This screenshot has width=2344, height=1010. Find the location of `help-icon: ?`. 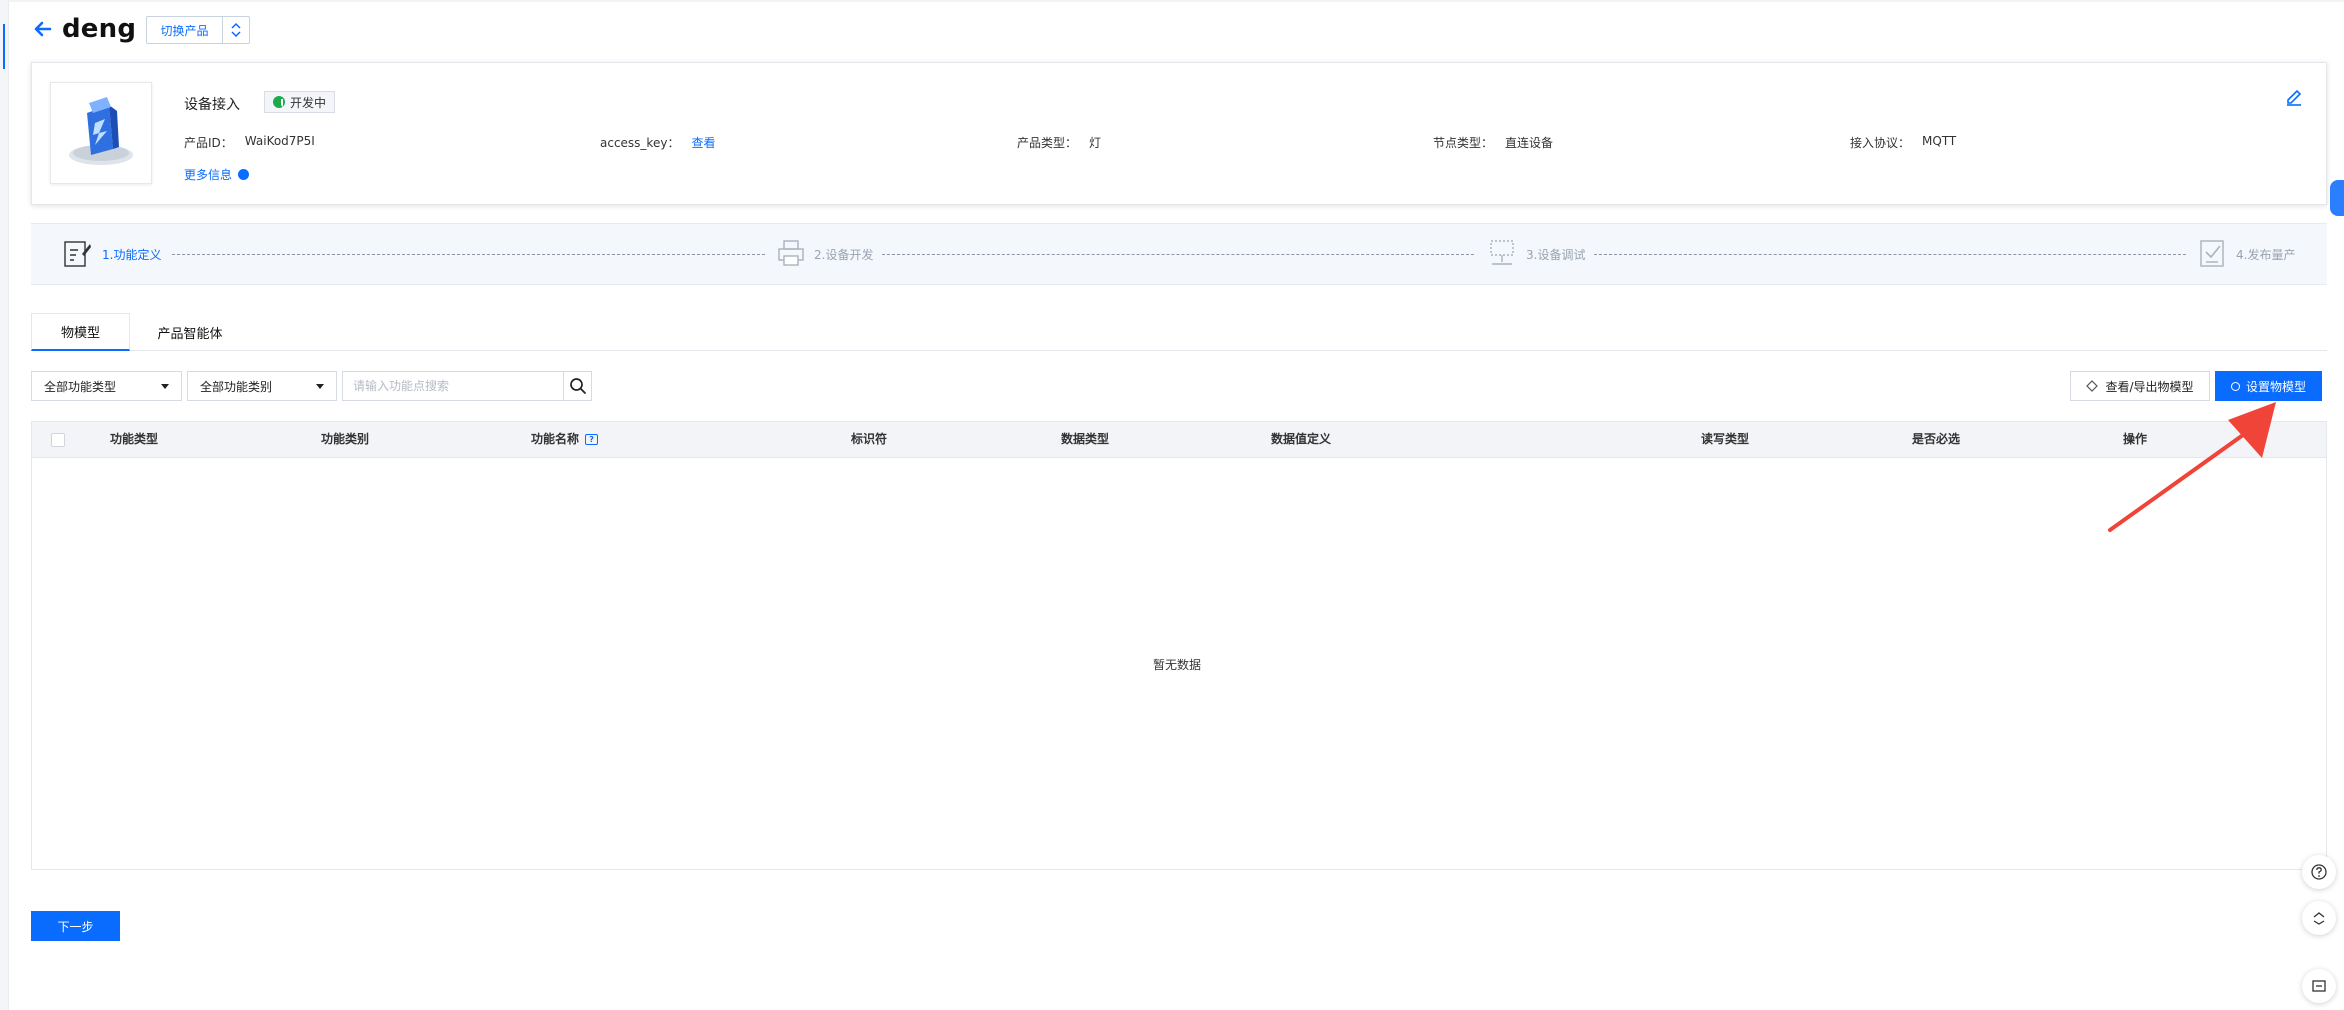

help-icon: ? is located at coordinates (592, 439).